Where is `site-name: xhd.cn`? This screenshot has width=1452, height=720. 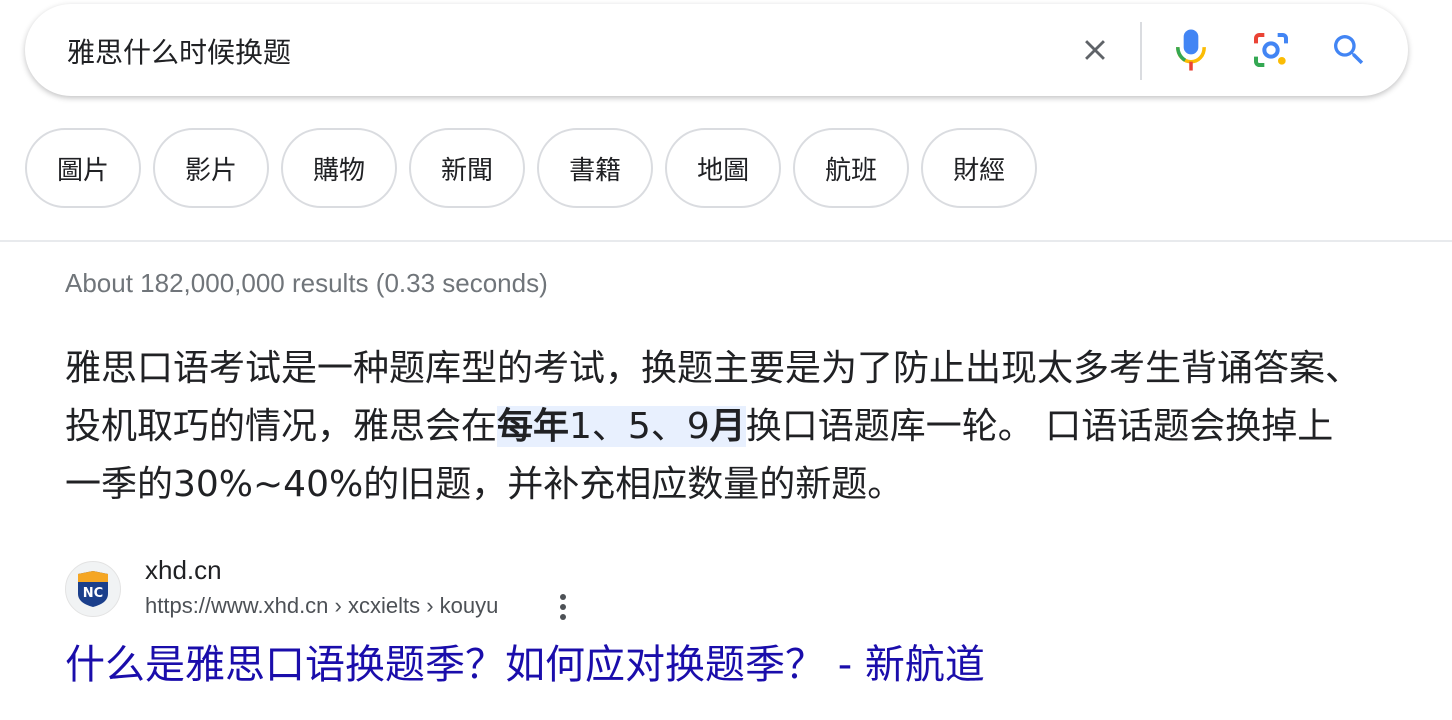
site-name: xhd.cn is located at coordinates (183, 570).